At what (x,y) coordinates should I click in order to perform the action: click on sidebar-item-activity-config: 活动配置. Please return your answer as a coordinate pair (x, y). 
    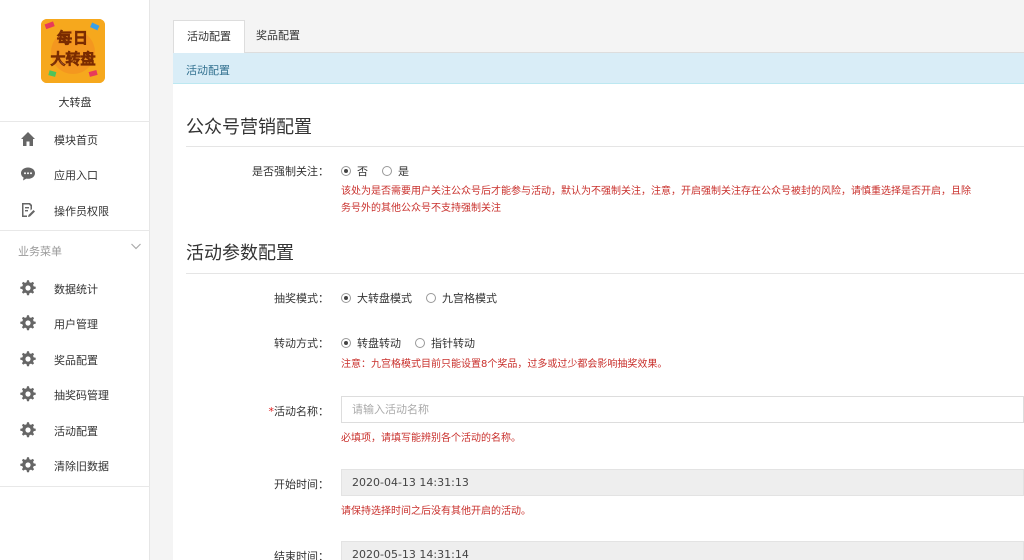
    Looking at the image, I should click on (75, 430).